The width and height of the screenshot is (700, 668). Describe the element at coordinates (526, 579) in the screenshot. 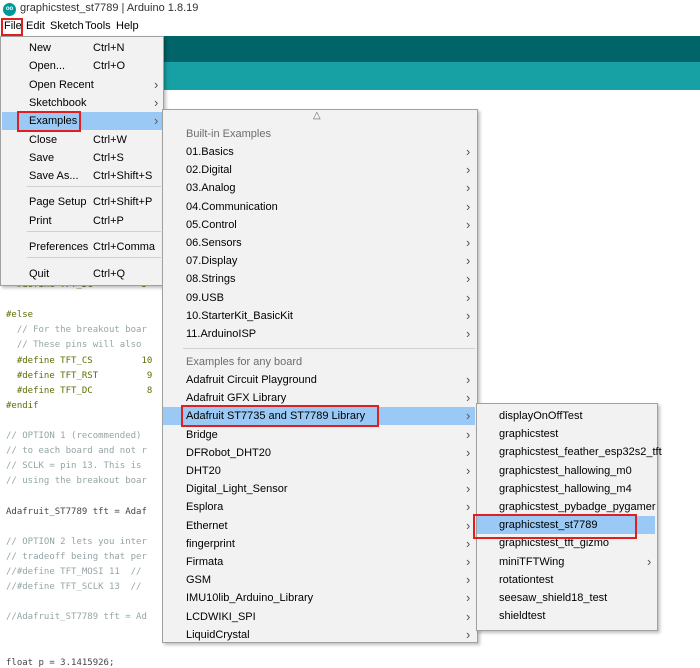

I see `menu-item-label: rotationtest` at that location.